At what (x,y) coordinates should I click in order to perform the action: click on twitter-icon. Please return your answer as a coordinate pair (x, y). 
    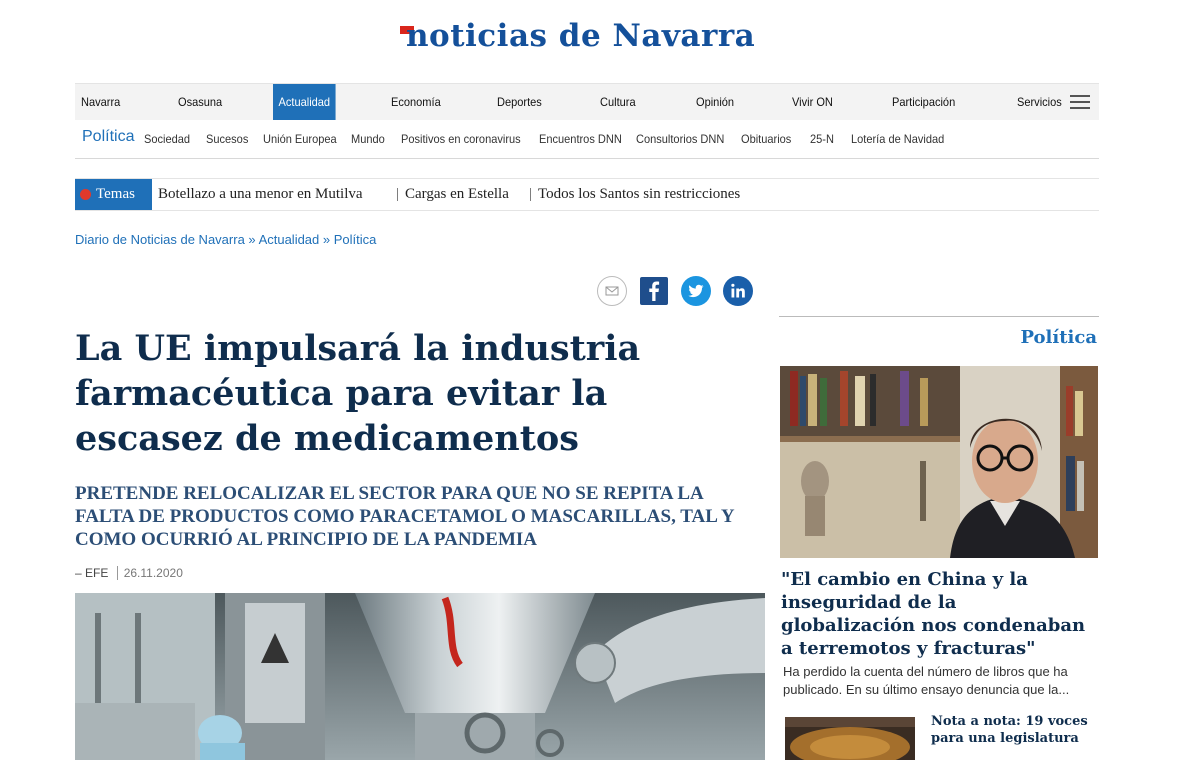
    Looking at the image, I should click on (696, 291).